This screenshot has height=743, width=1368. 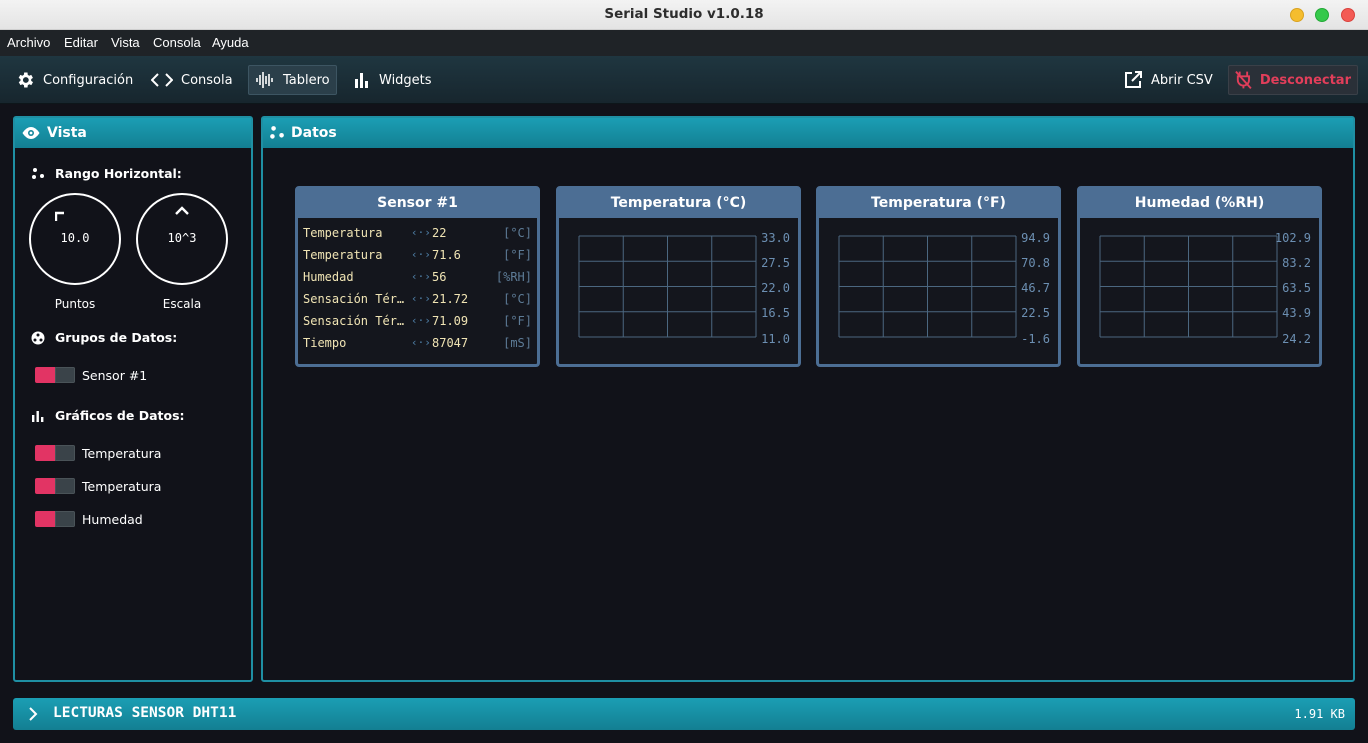 I want to click on minimize-button, so click(x=1297, y=15).